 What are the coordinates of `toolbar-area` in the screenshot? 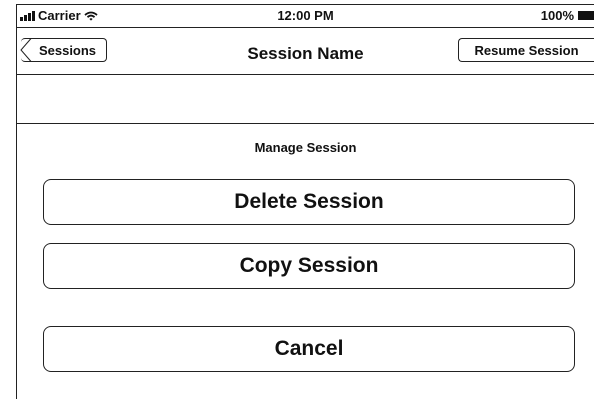 It's located at (305, 99).